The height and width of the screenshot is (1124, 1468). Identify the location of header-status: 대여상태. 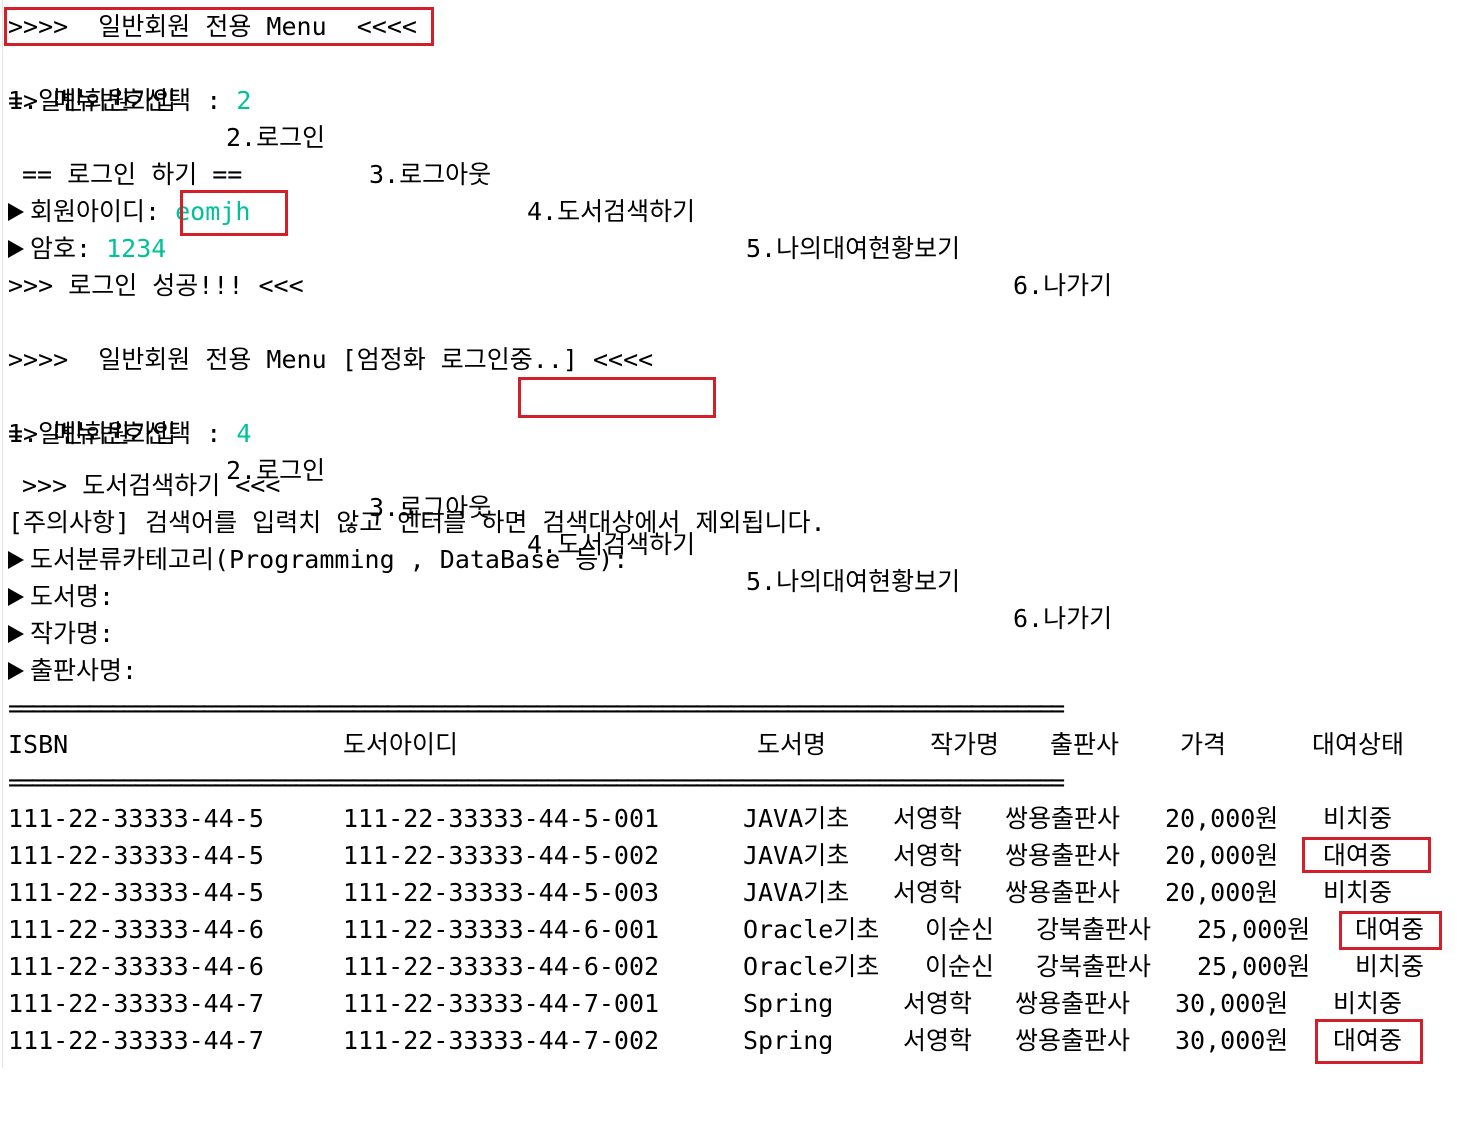
(1358, 744).